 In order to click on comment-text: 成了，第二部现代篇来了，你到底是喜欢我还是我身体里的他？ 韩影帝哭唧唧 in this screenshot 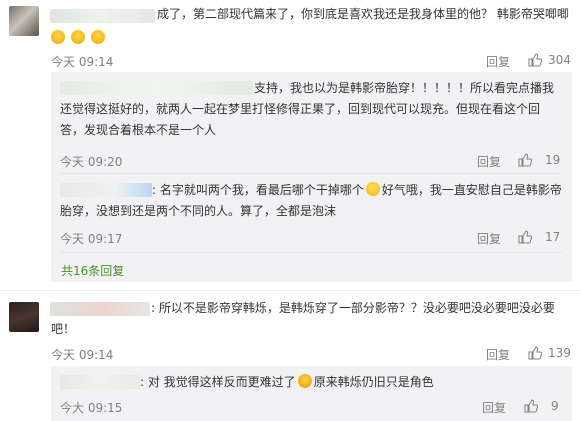, I will do `click(363, 14)`.